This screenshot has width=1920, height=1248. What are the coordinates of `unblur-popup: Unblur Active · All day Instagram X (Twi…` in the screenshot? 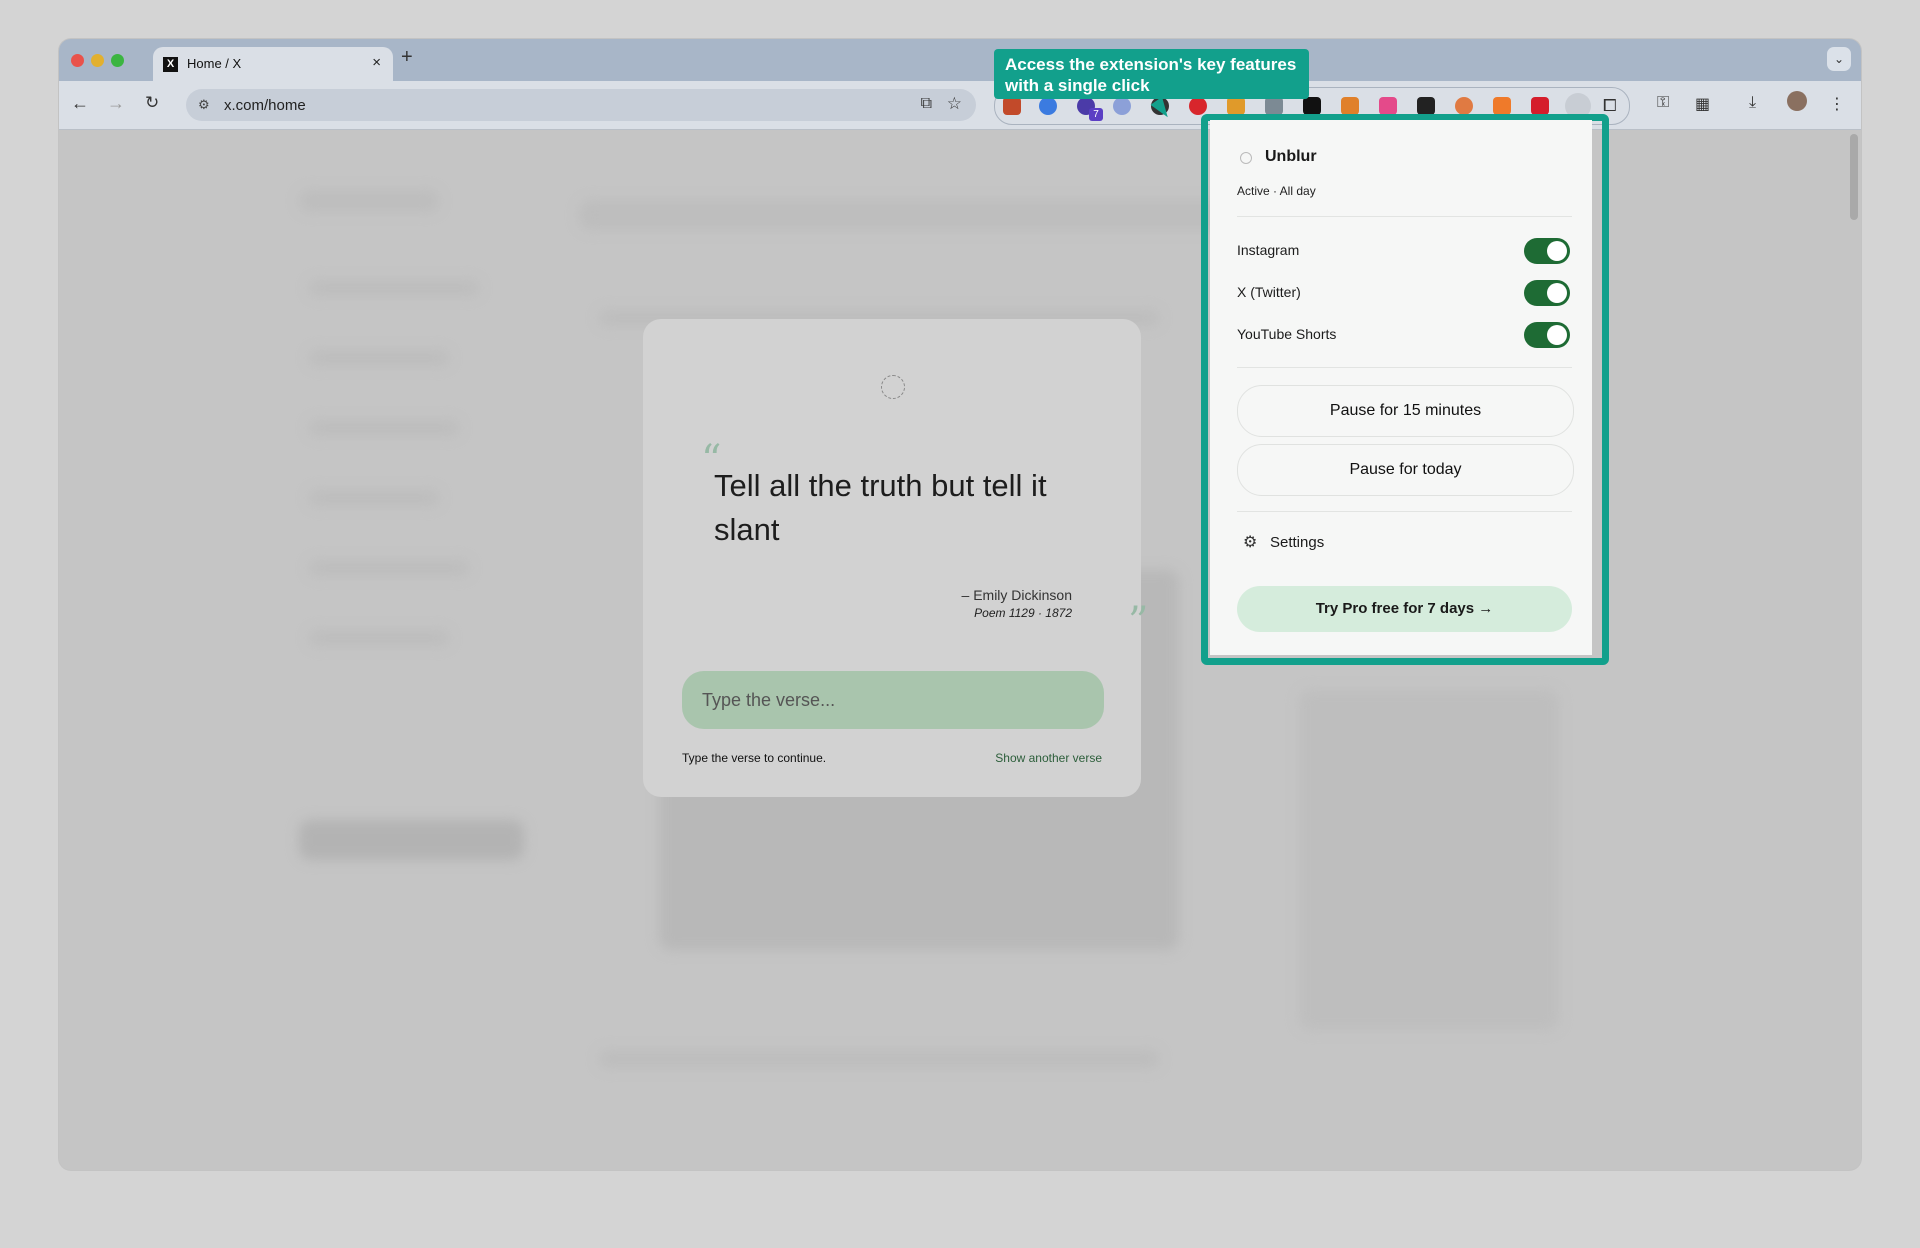 It's located at (1401, 387).